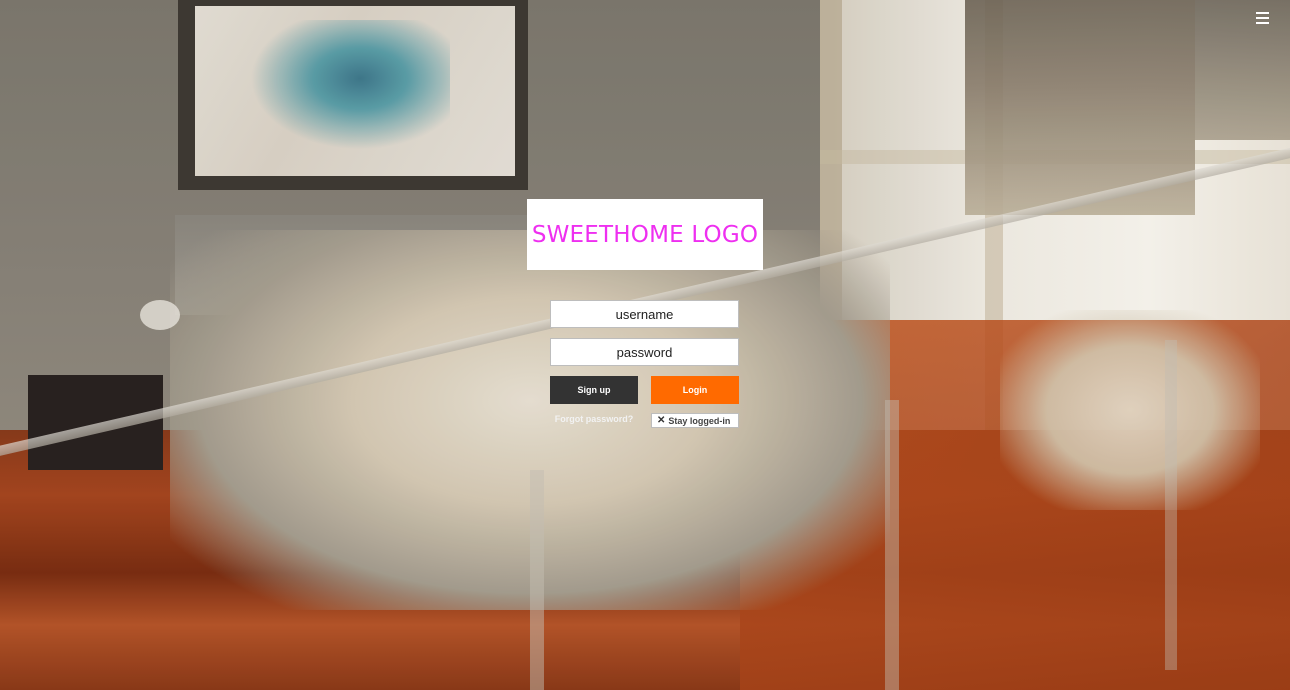  What do you see at coordinates (644, 352) in the screenshot?
I see `password-input` at bounding box center [644, 352].